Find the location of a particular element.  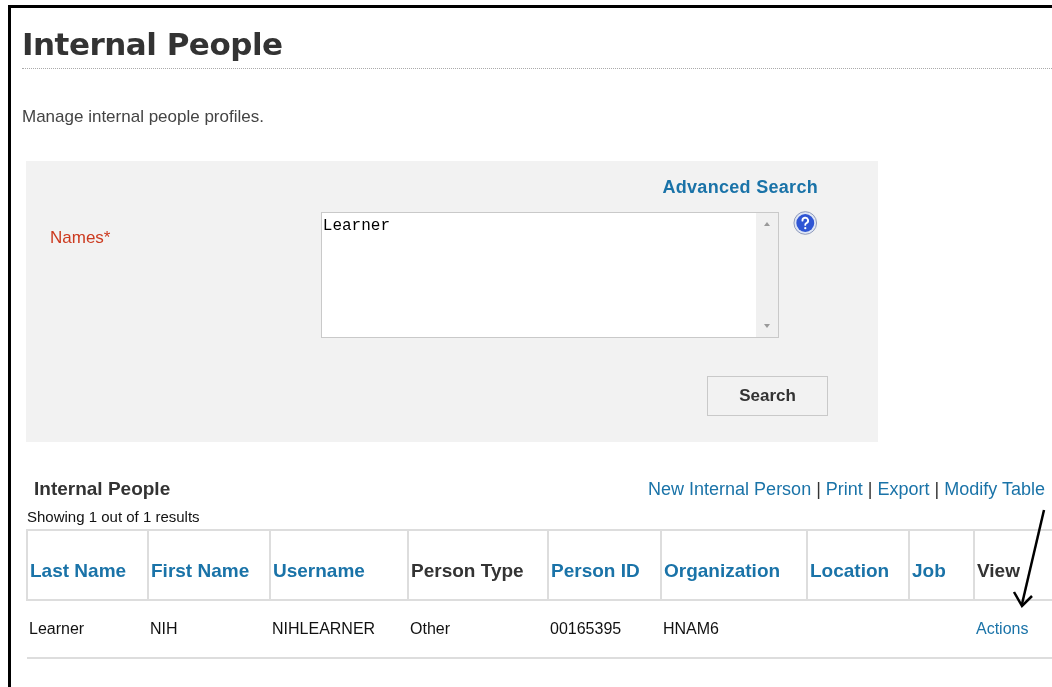

sortable-column-header: Job is located at coordinates (941, 565).